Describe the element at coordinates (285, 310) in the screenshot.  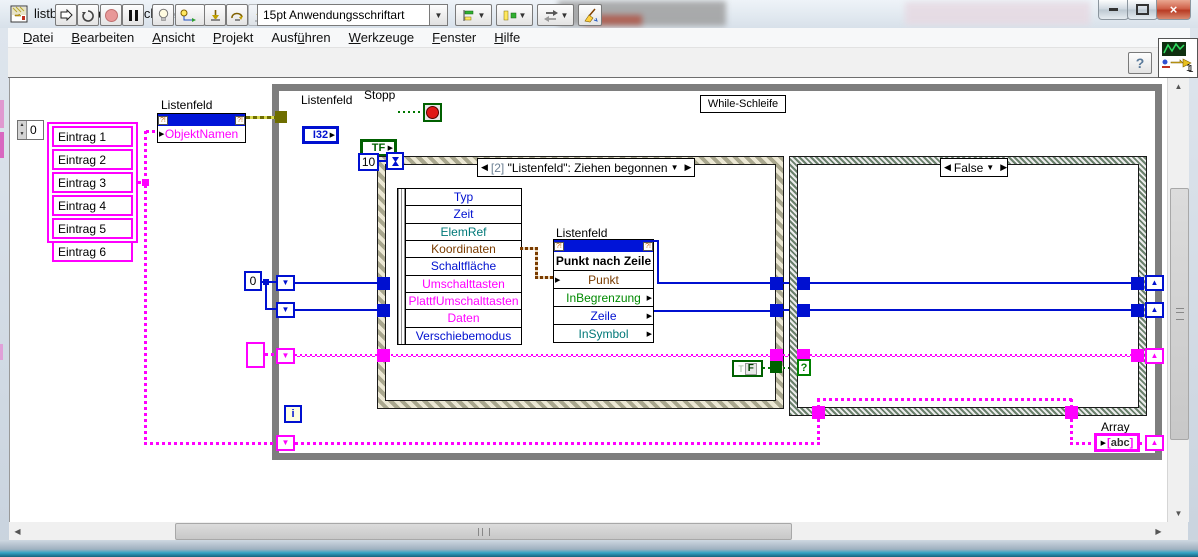
I see `shift-register-left-2: ▼` at that location.